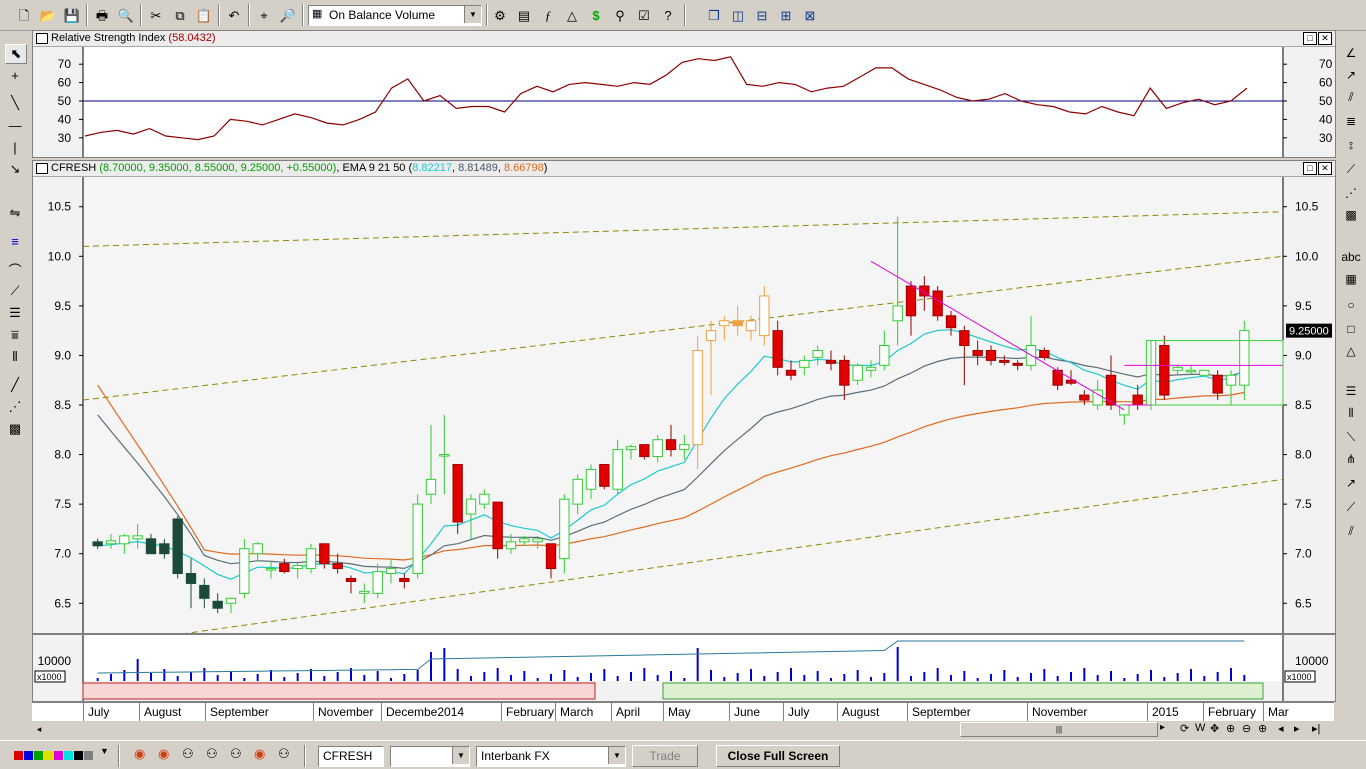 Image resolution: width=1366 pixels, height=769 pixels. I want to click on new-file-icon: 🗋, so click(24, 15).